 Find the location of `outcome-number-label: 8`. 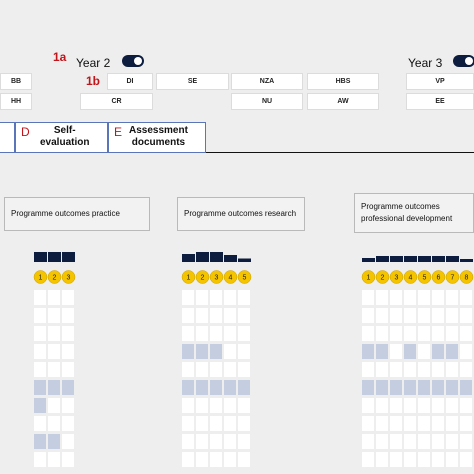

outcome-number-label: 8 is located at coordinates (467, 278).